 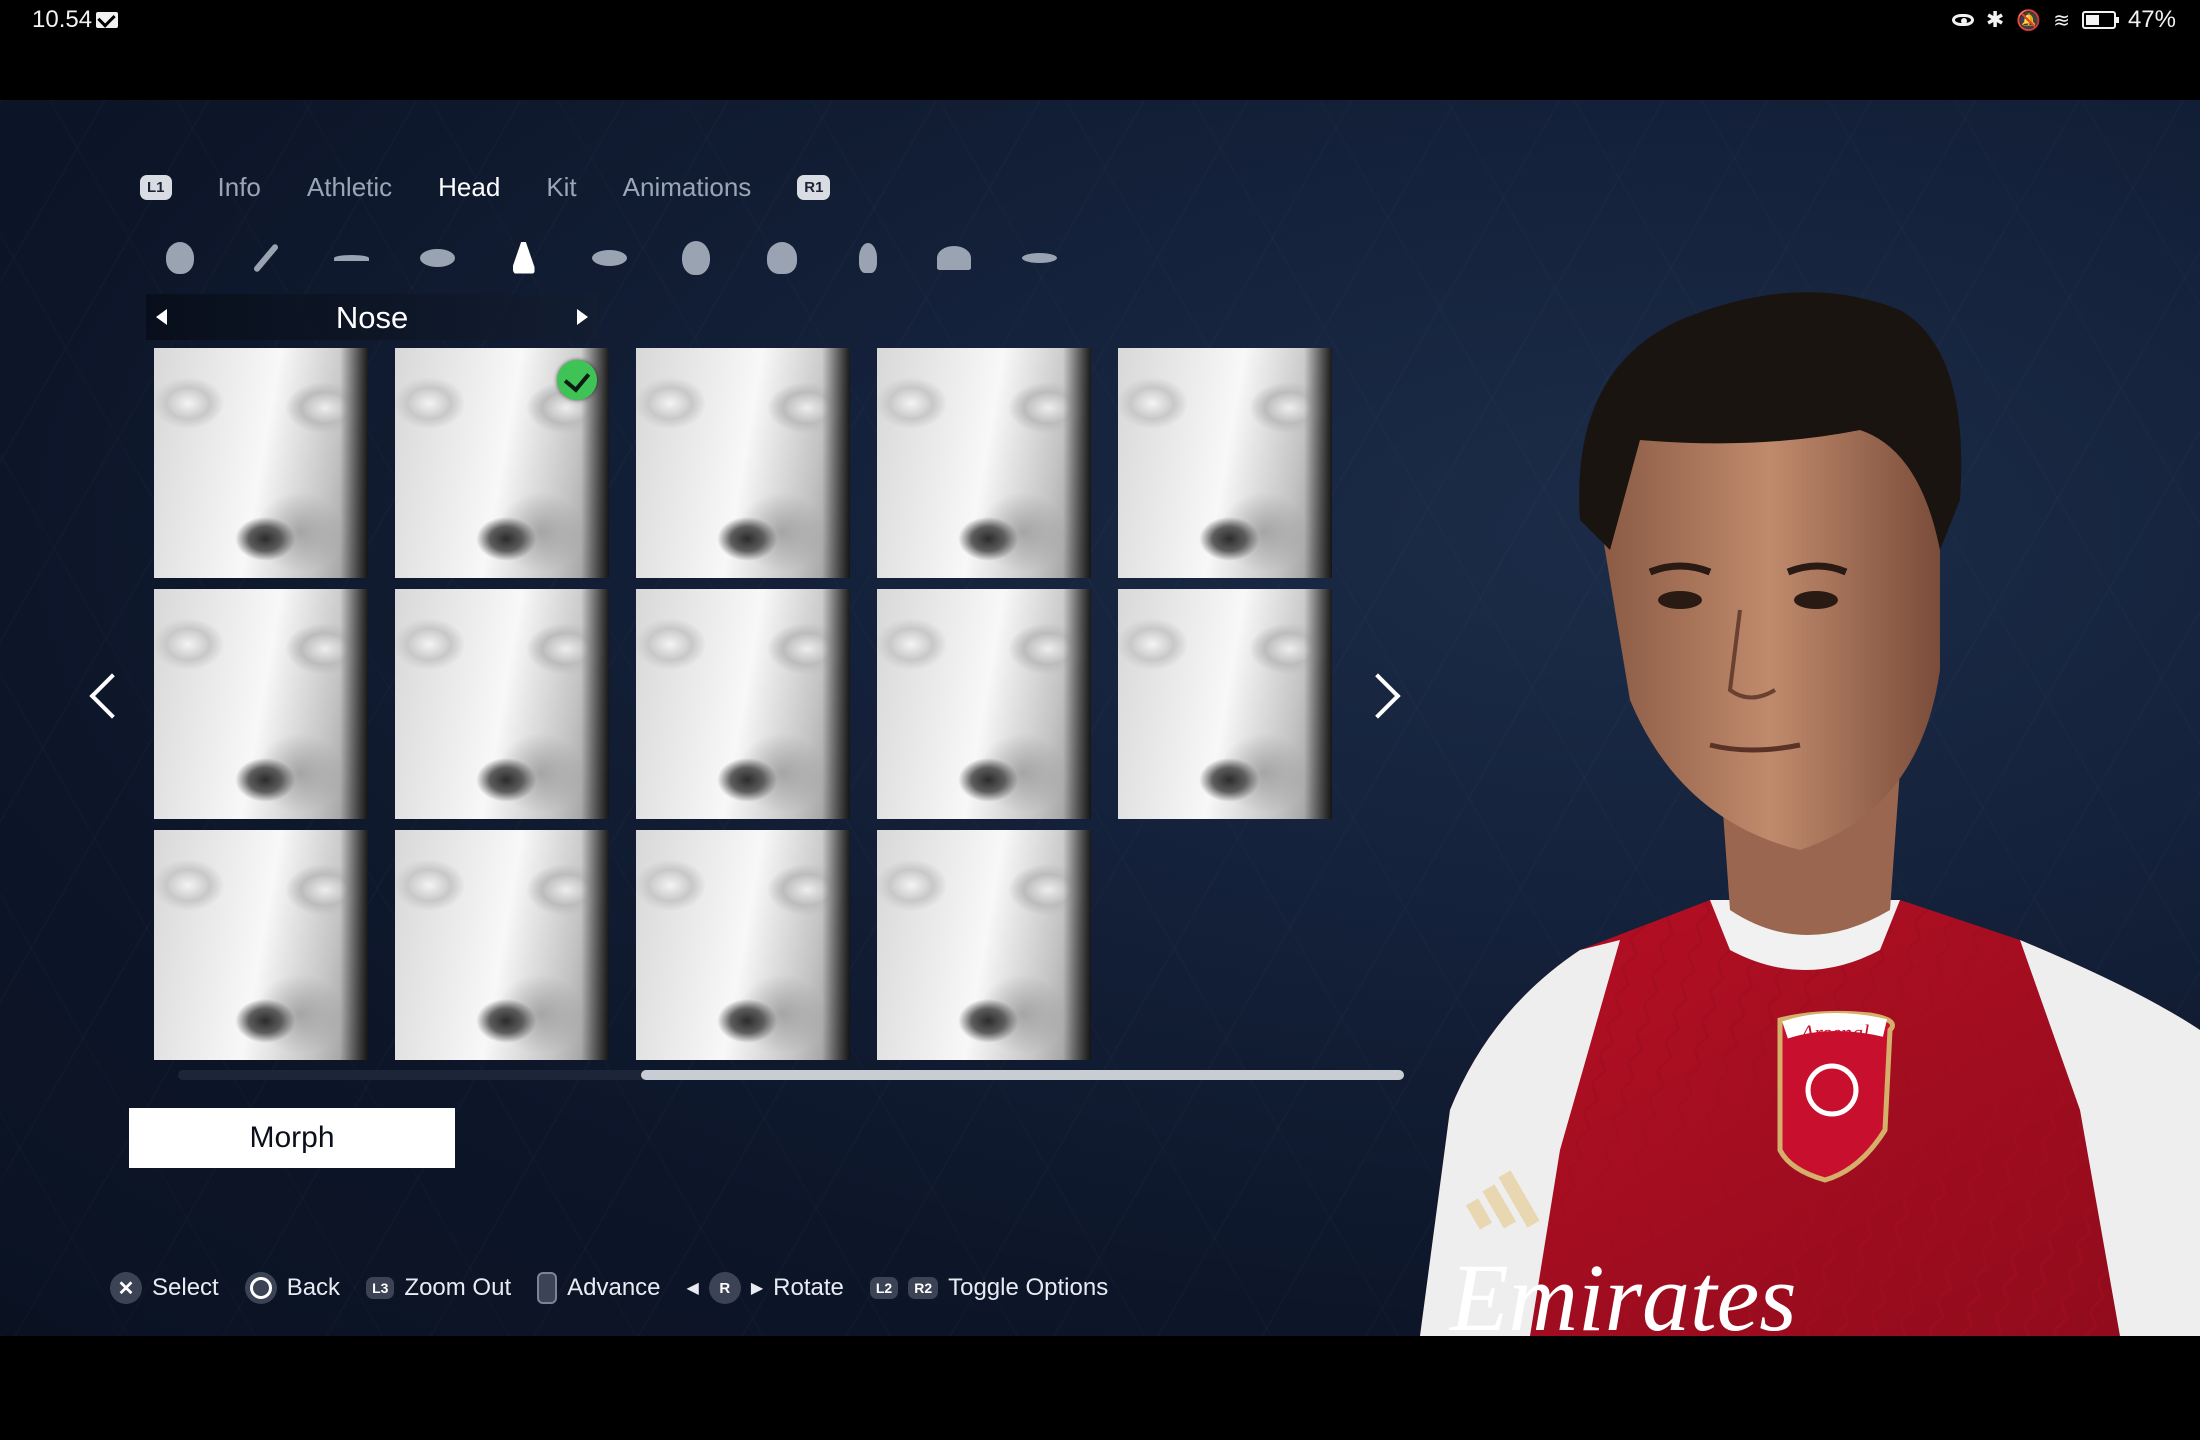 What do you see at coordinates (185, 1287) in the screenshot?
I see `hint-select-label: Select` at bounding box center [185, 1287].